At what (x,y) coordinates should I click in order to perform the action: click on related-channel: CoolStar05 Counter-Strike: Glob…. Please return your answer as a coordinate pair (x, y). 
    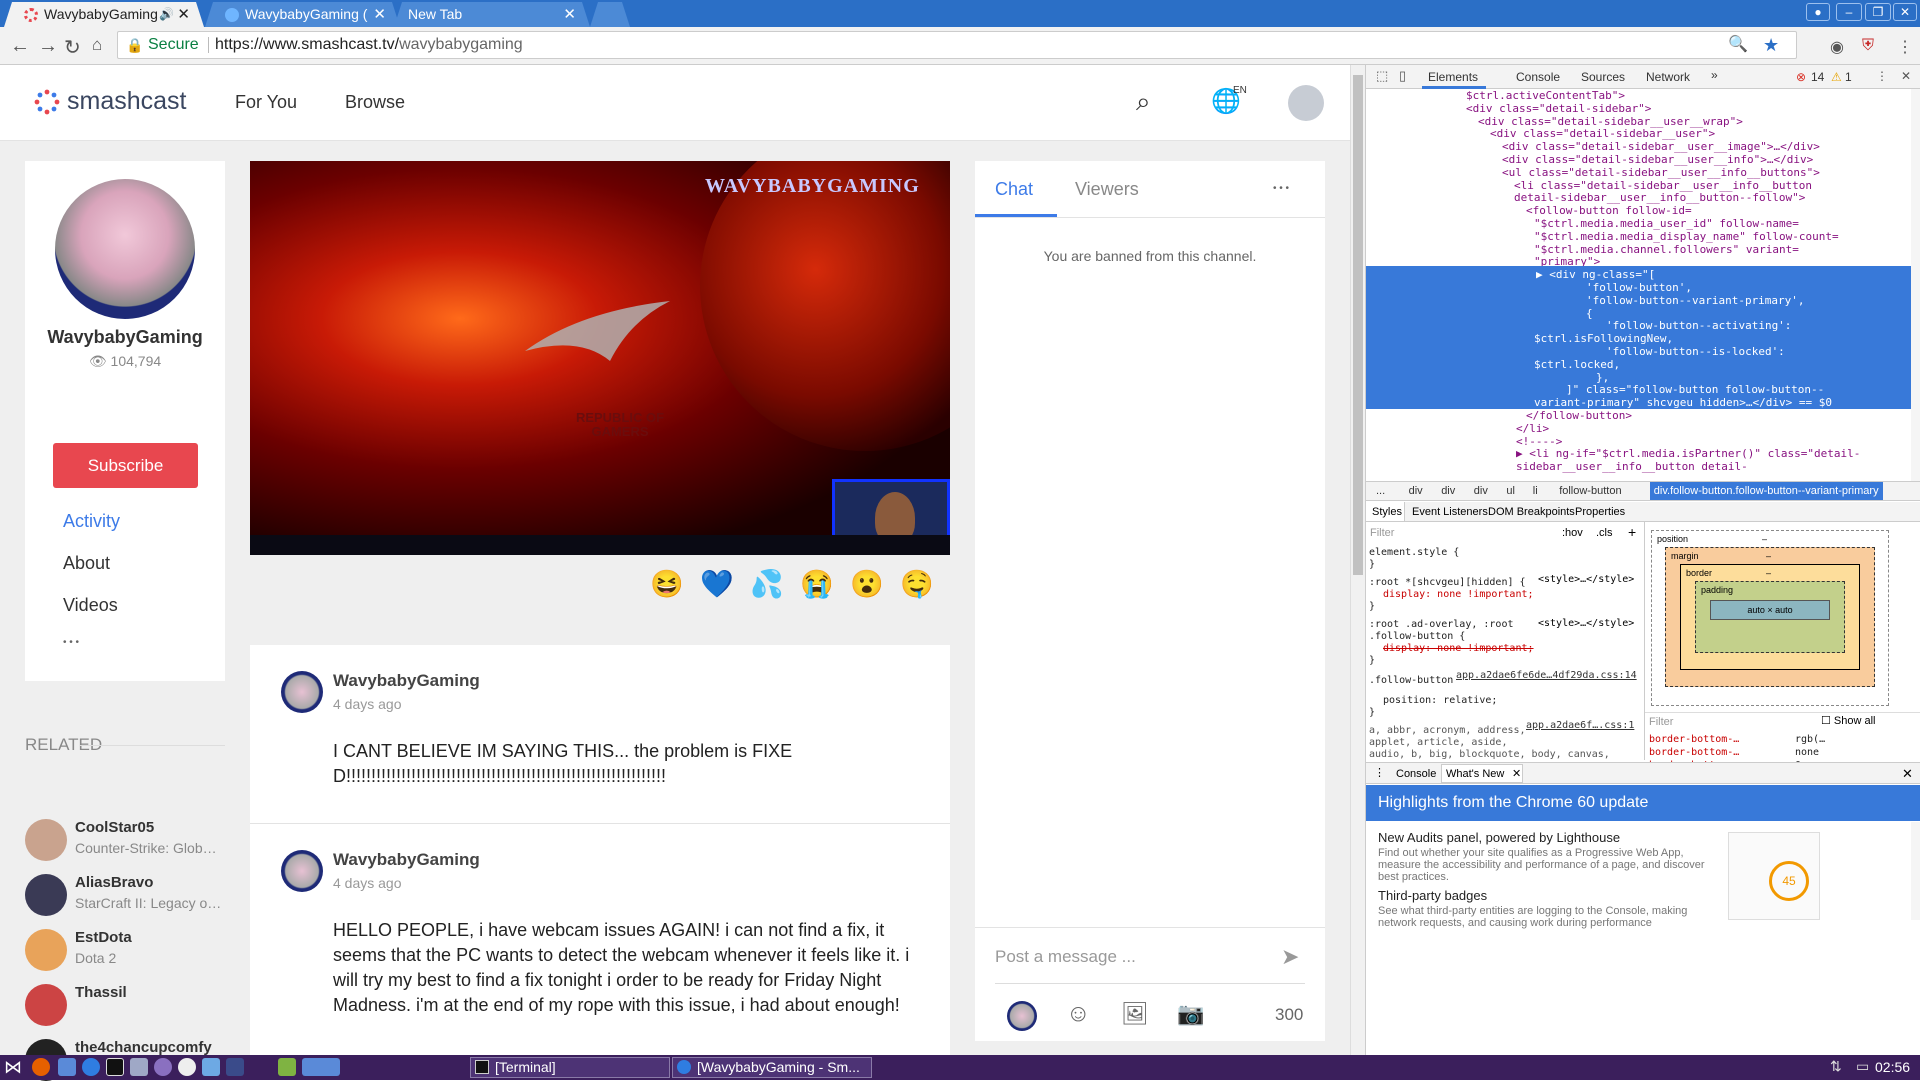
    Looking at the image, I should click on (125, 843).